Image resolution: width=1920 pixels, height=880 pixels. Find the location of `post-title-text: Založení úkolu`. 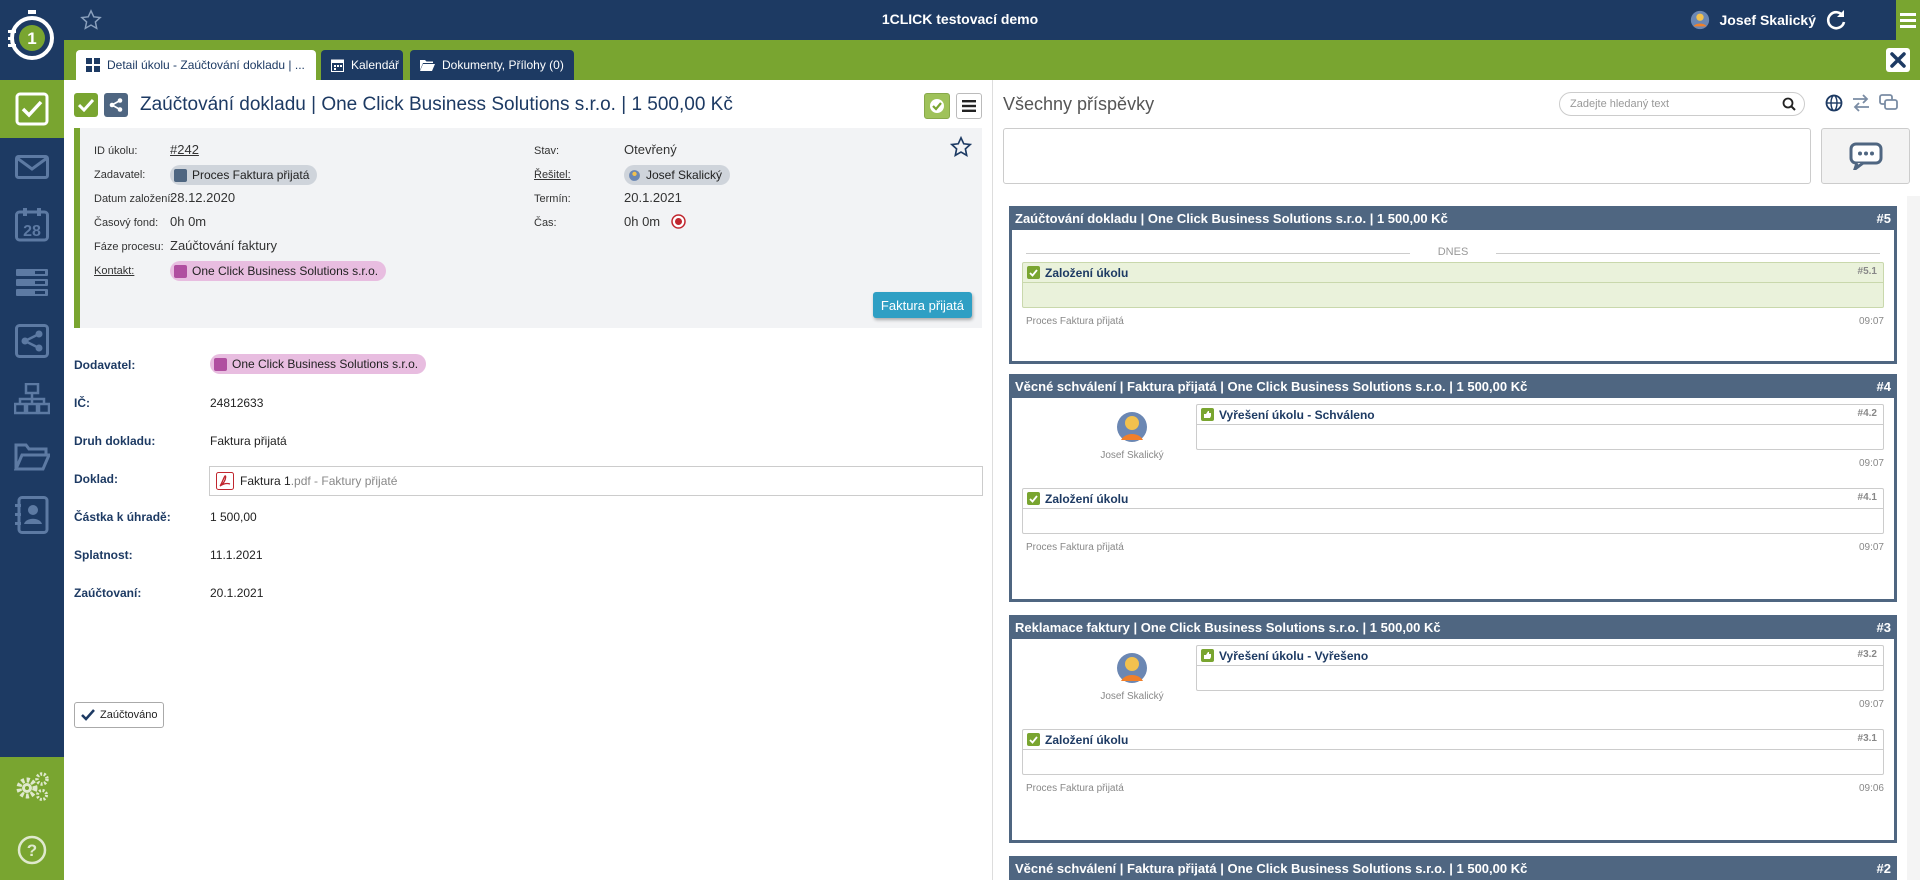

post-title-text: Založení úkolu is located at coordinates (1087, 498).